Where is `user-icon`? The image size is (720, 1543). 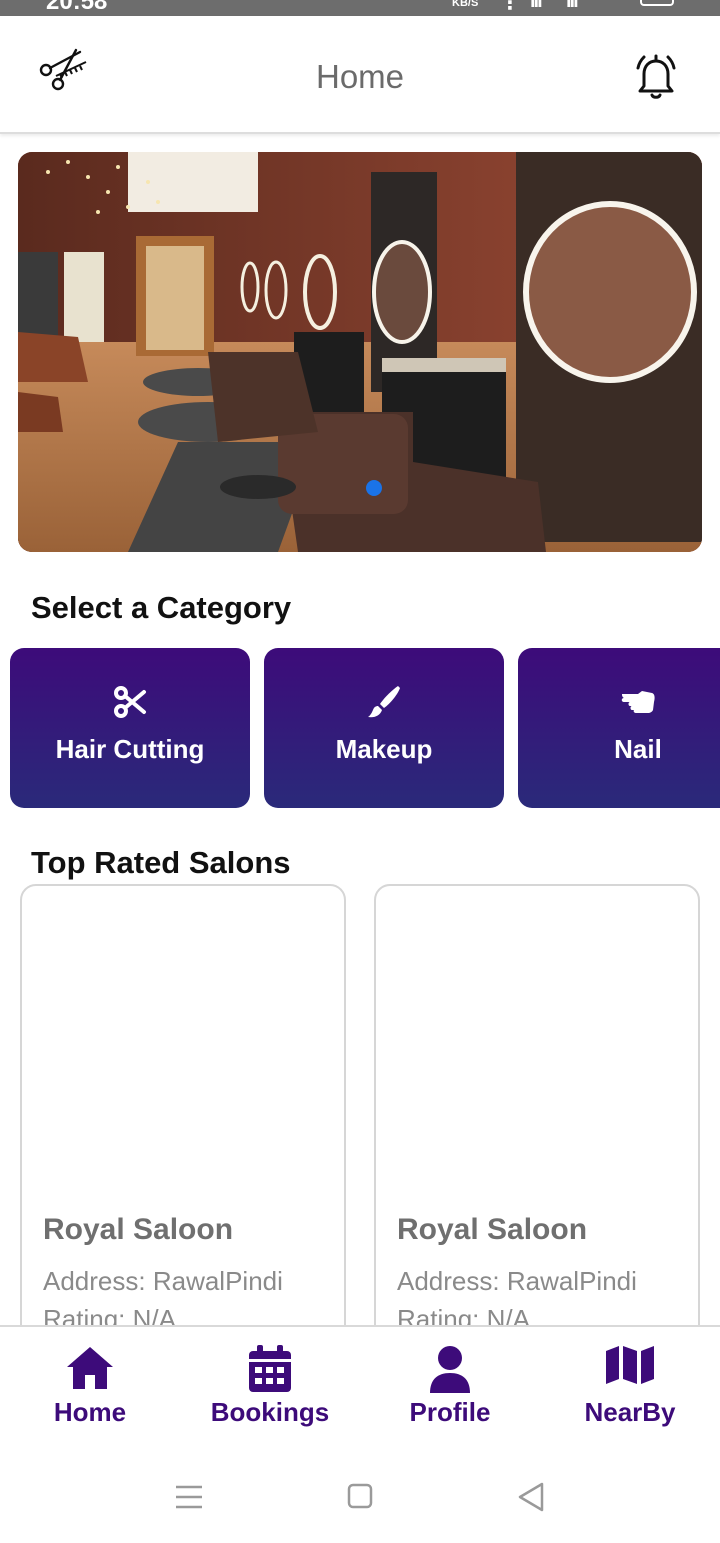 user-icon is located at coordinates (450, 1371).